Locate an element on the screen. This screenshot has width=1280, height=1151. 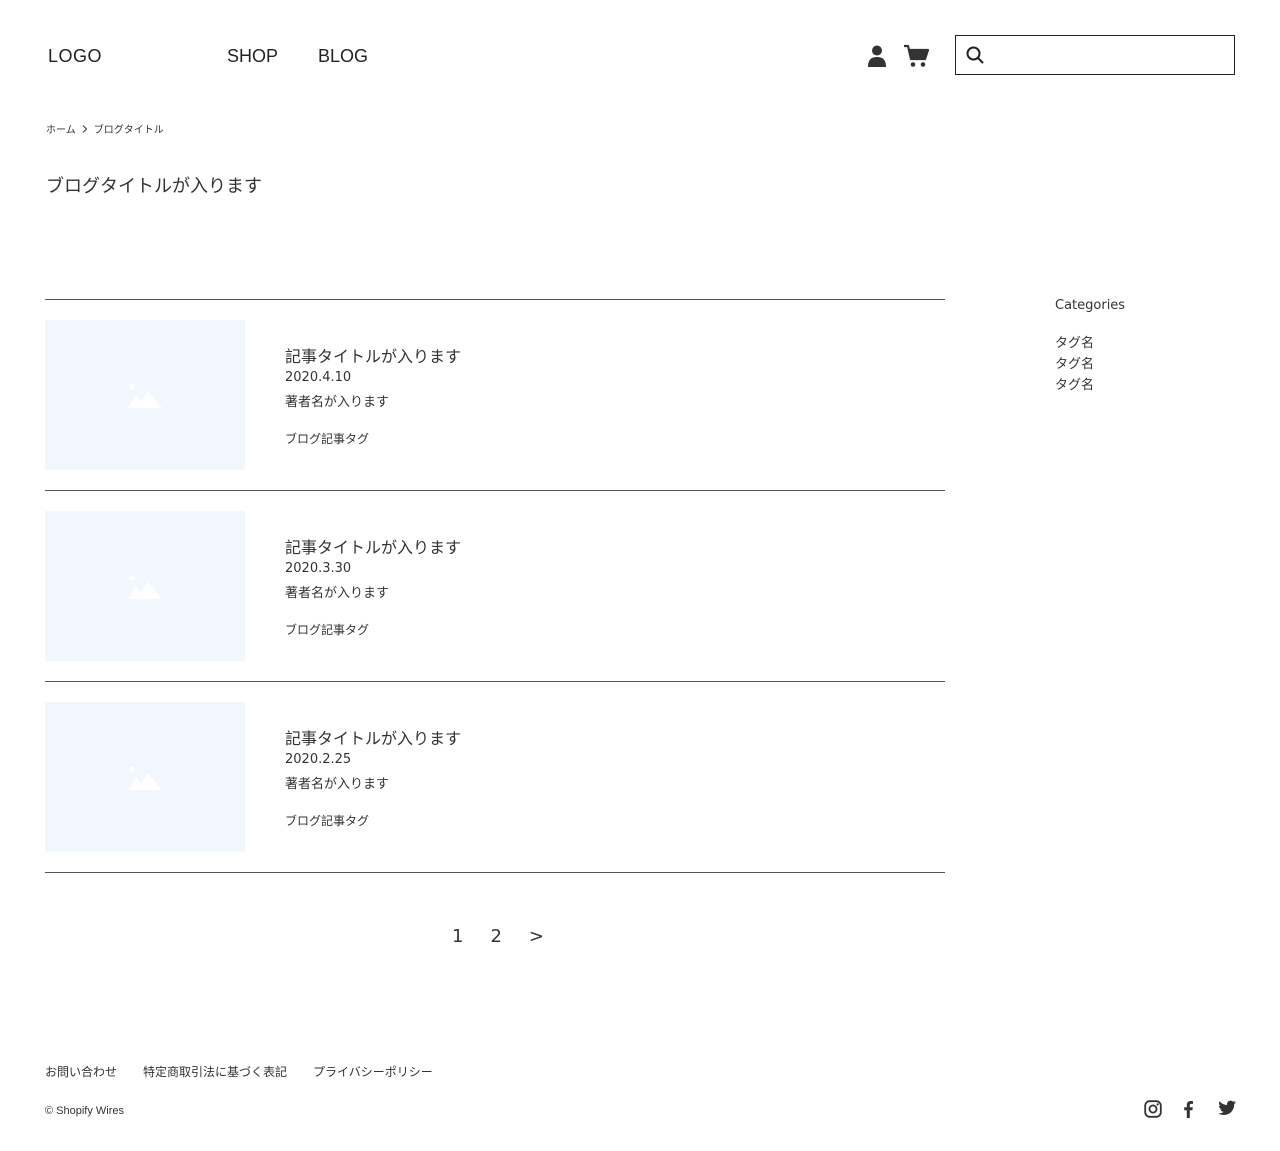
copyright: © Shopify Wires is located at coordinates (85, 1111).